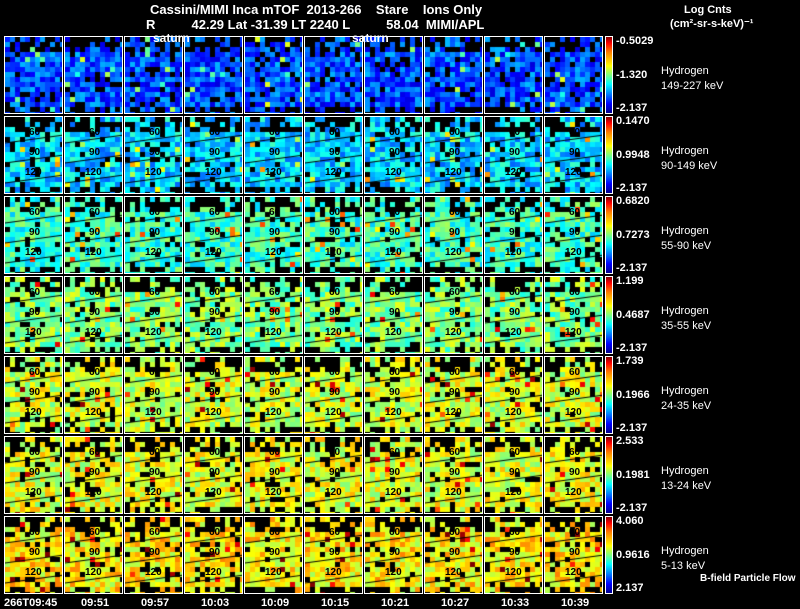  Describe the element at coordinates (275, 603) in the screenshot. I see `x-tick-label: 10:09` at that location.